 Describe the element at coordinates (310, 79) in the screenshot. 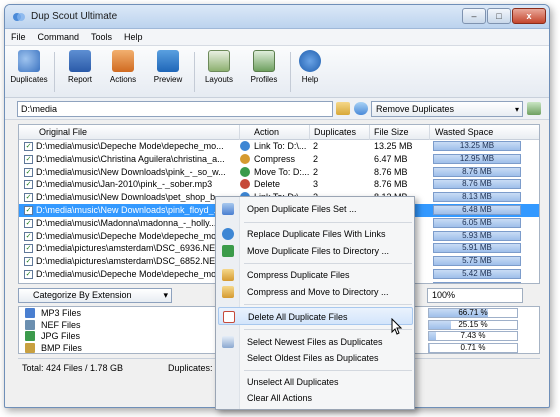

I see `help-label: Help` at that location.